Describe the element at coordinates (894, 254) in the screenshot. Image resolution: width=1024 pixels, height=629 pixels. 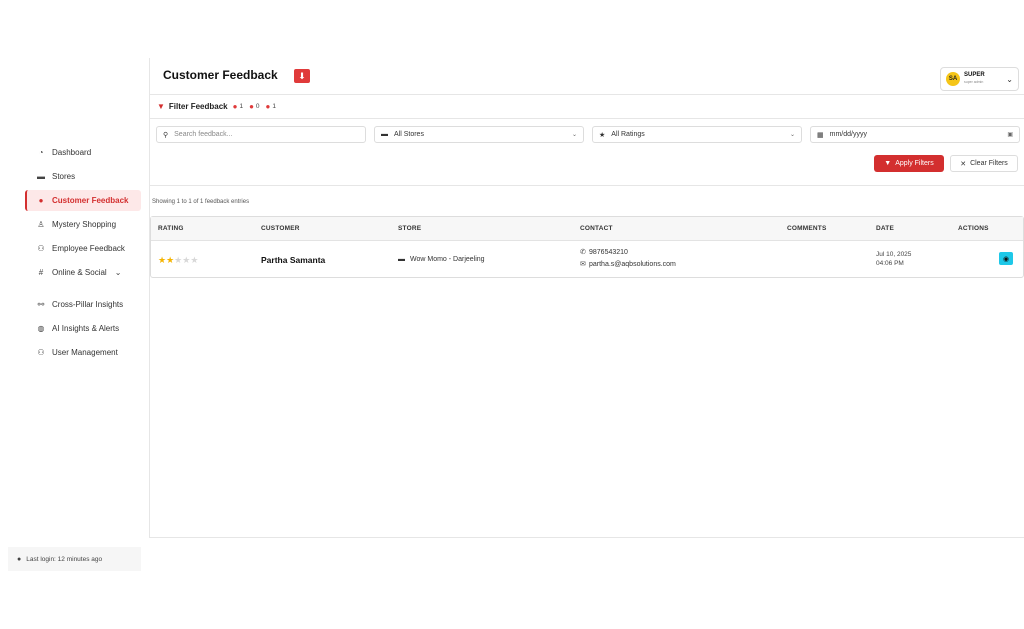
I see `date-value: Jul 10, 2025` at that location.